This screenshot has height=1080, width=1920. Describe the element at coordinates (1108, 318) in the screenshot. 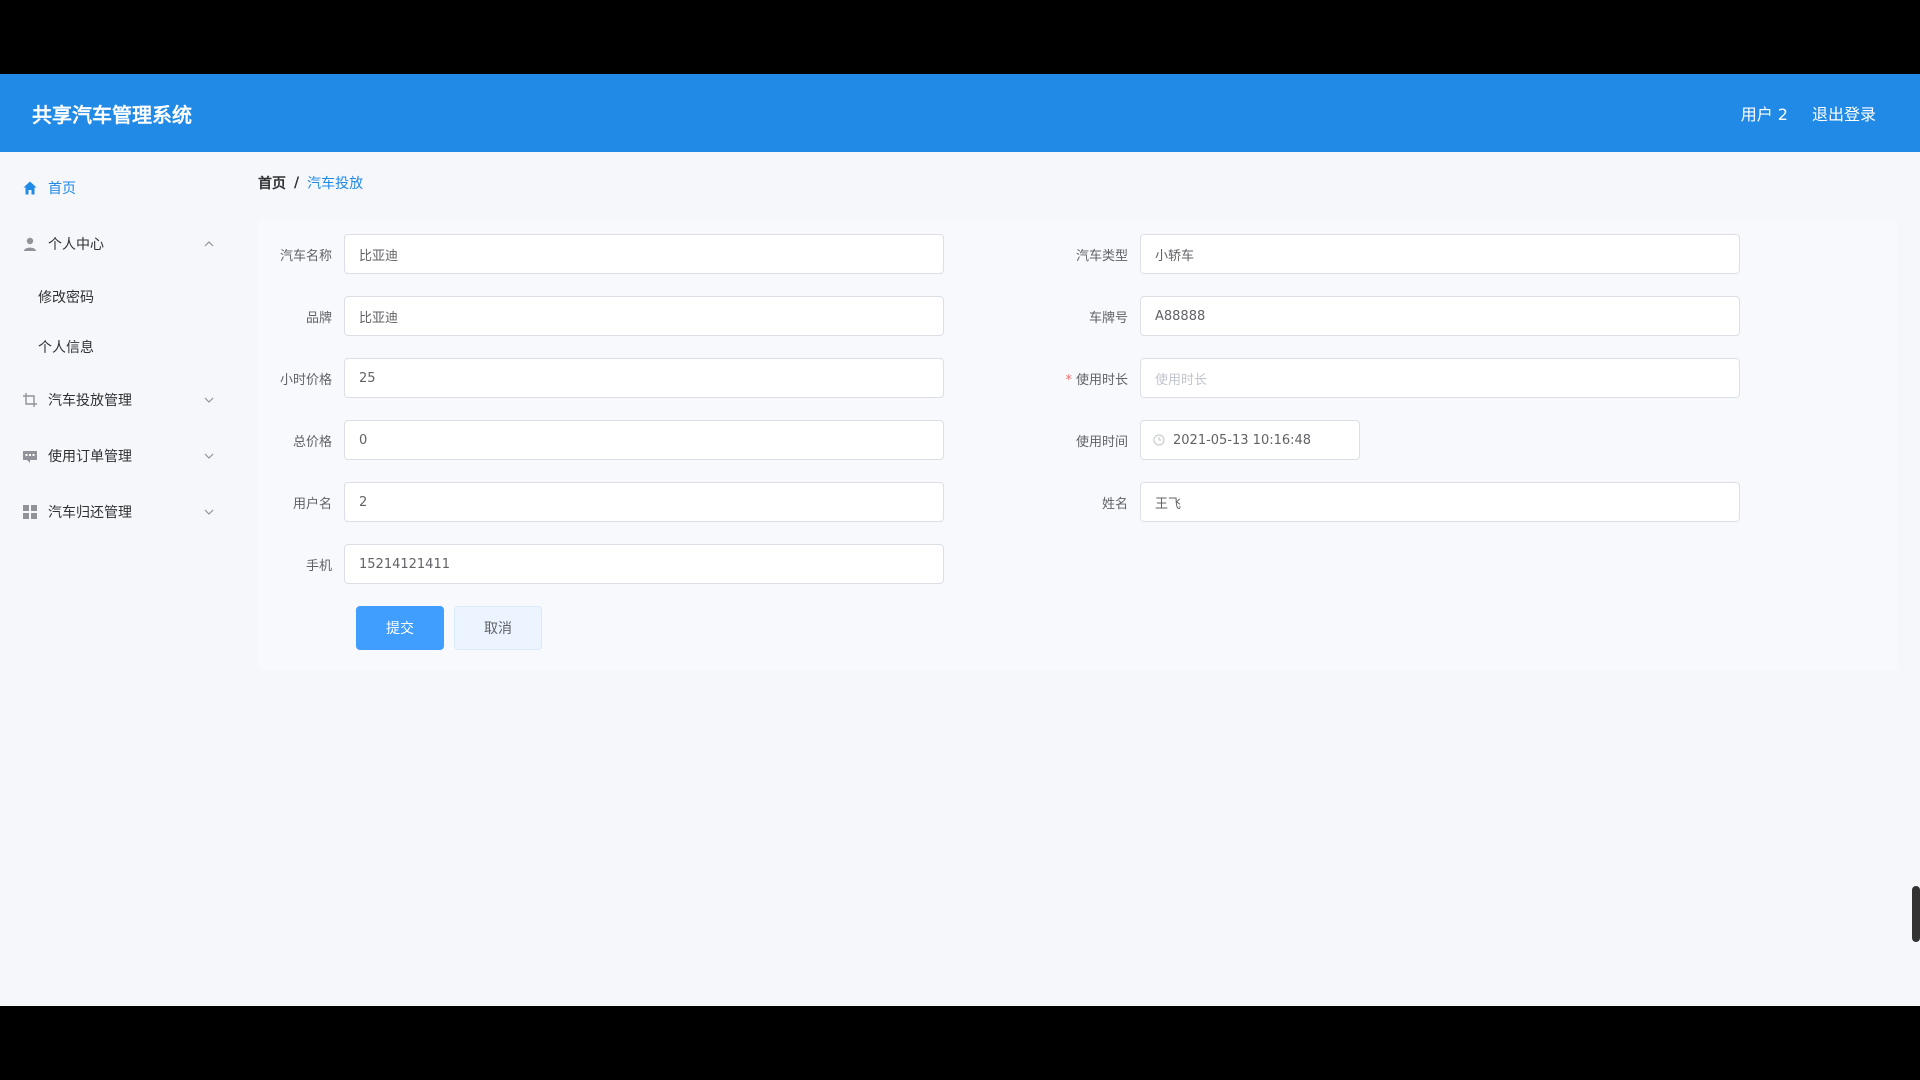

I see `plate-label: 车牌号` at that location.